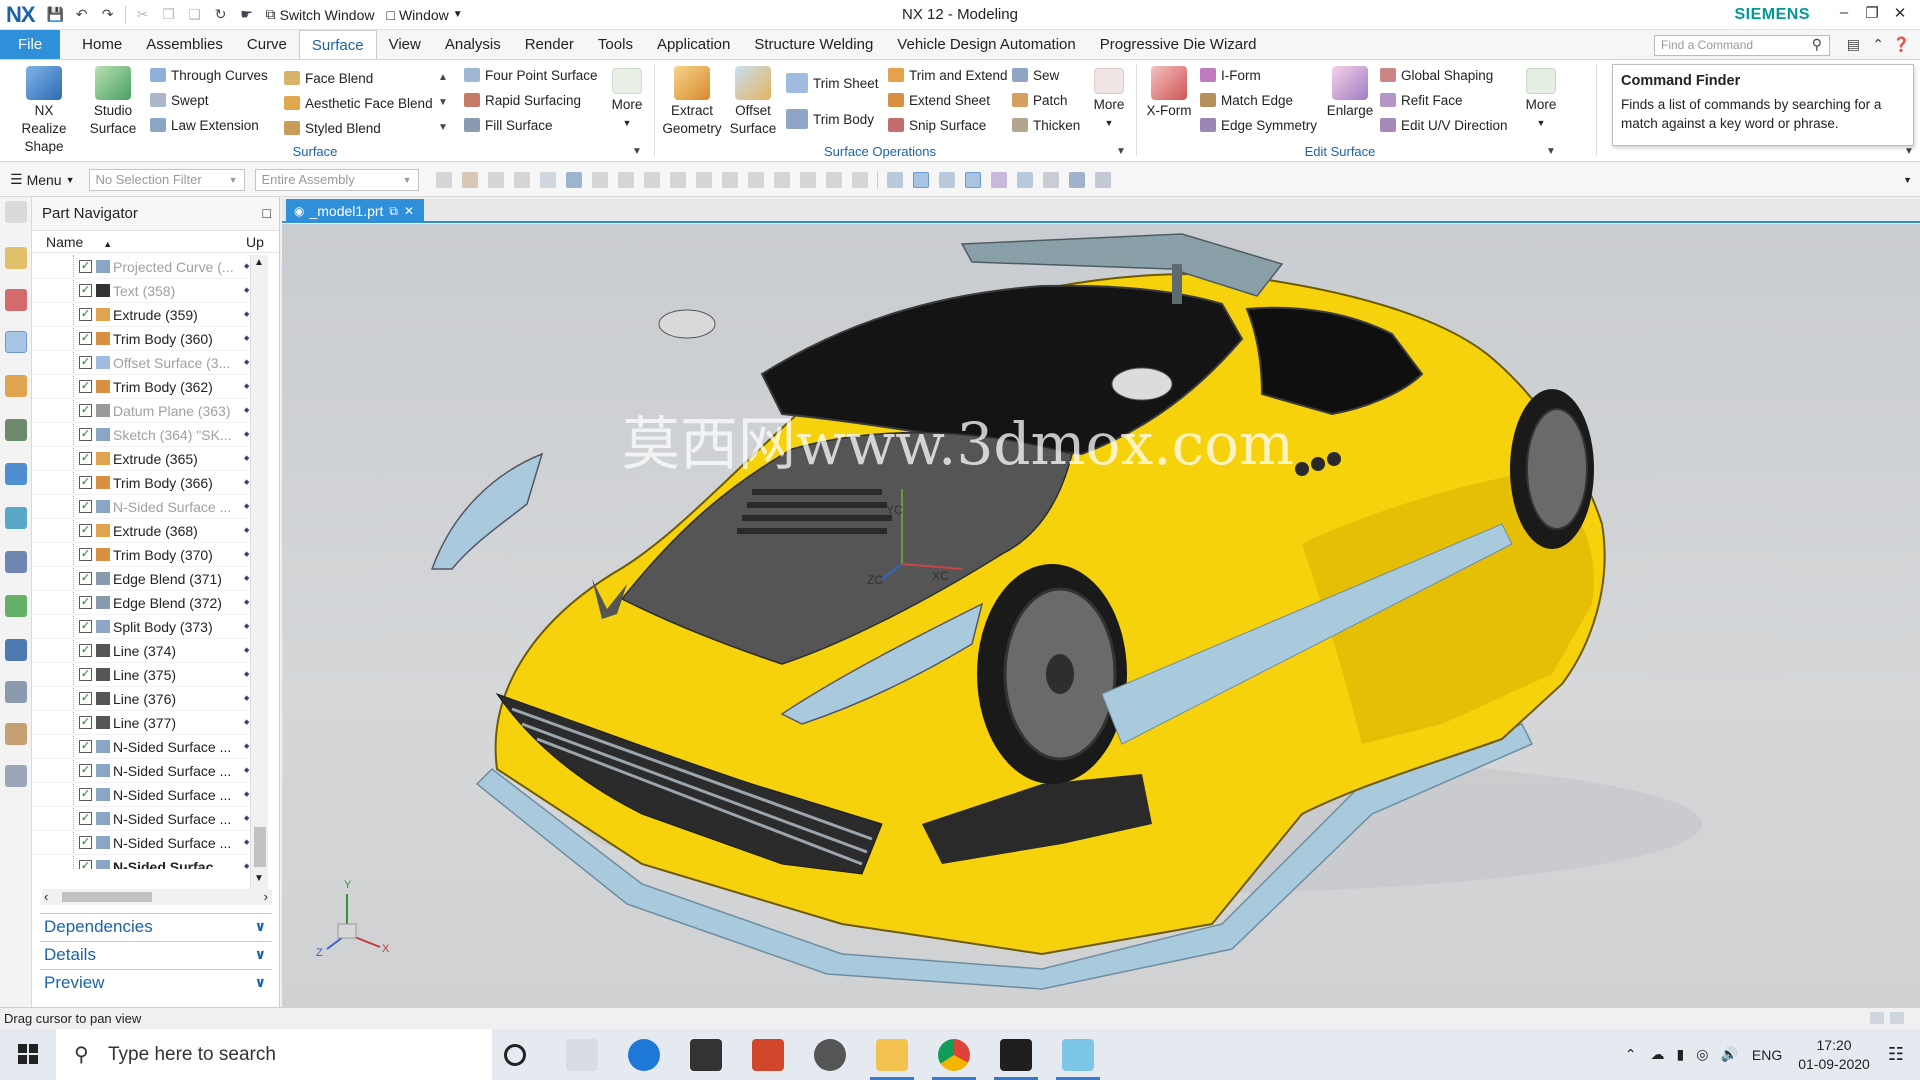  I want to click on pan-icon, so click(972, 179).